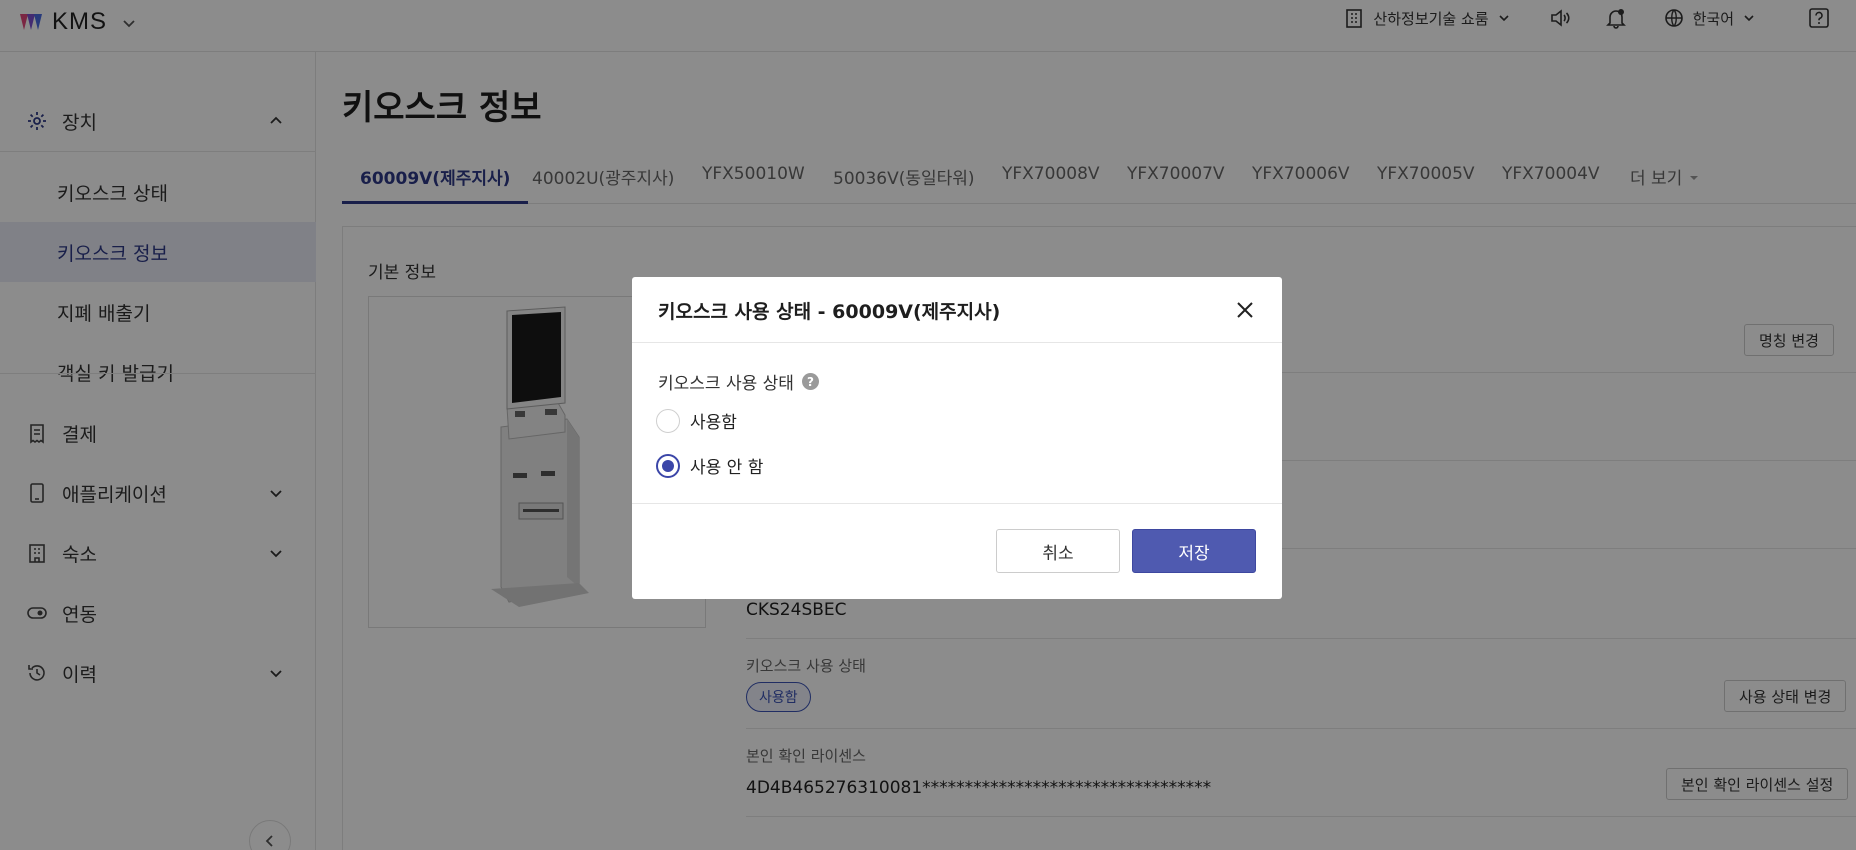 This screenshot has width=1856, height=850. What do you see at coordinates (810, 381) in the screenshot?
I see `help-icon: ?` at bounding box center [810, 381].